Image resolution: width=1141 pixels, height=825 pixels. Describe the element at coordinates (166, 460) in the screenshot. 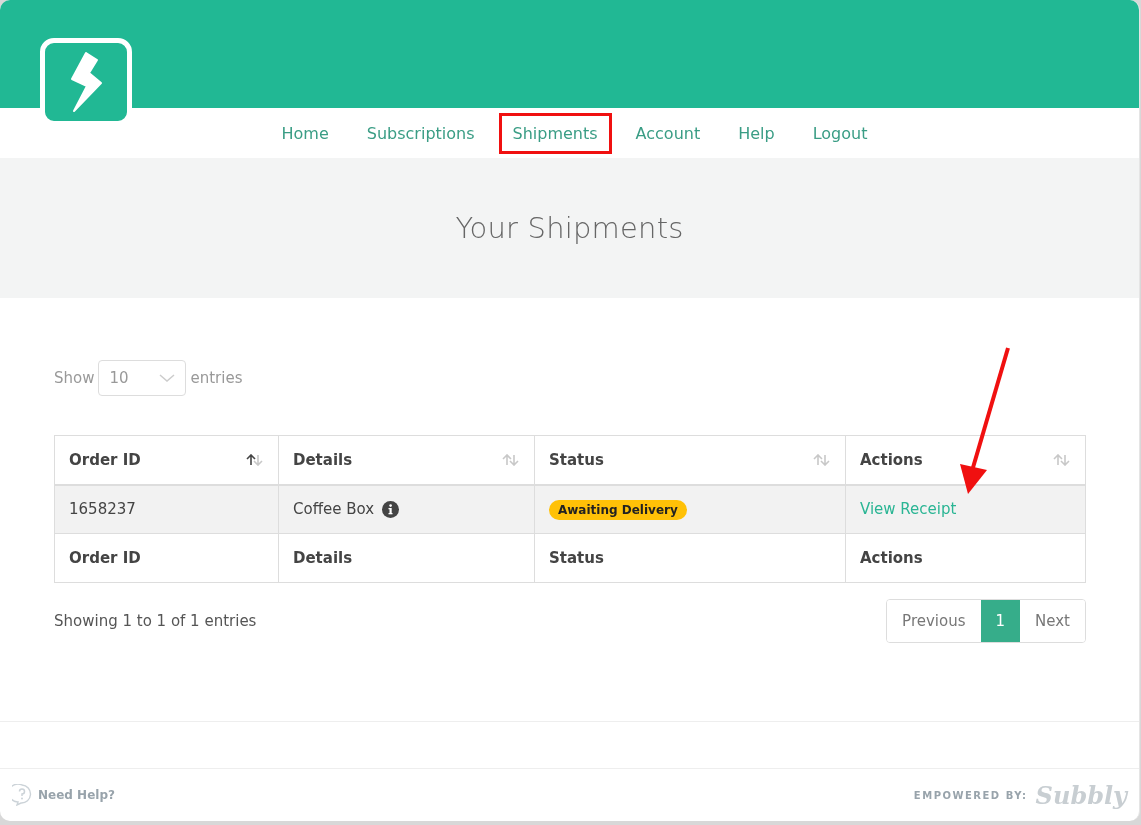

I see `column-header: Order ID` at that location.